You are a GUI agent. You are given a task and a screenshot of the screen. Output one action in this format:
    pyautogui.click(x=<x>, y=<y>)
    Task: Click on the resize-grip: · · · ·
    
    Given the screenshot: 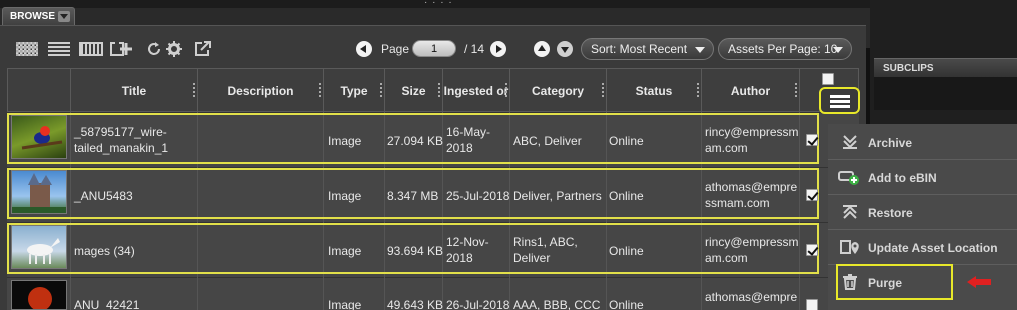 What is the action you would take?
    pyautogui.click(x=438, y=4)
    